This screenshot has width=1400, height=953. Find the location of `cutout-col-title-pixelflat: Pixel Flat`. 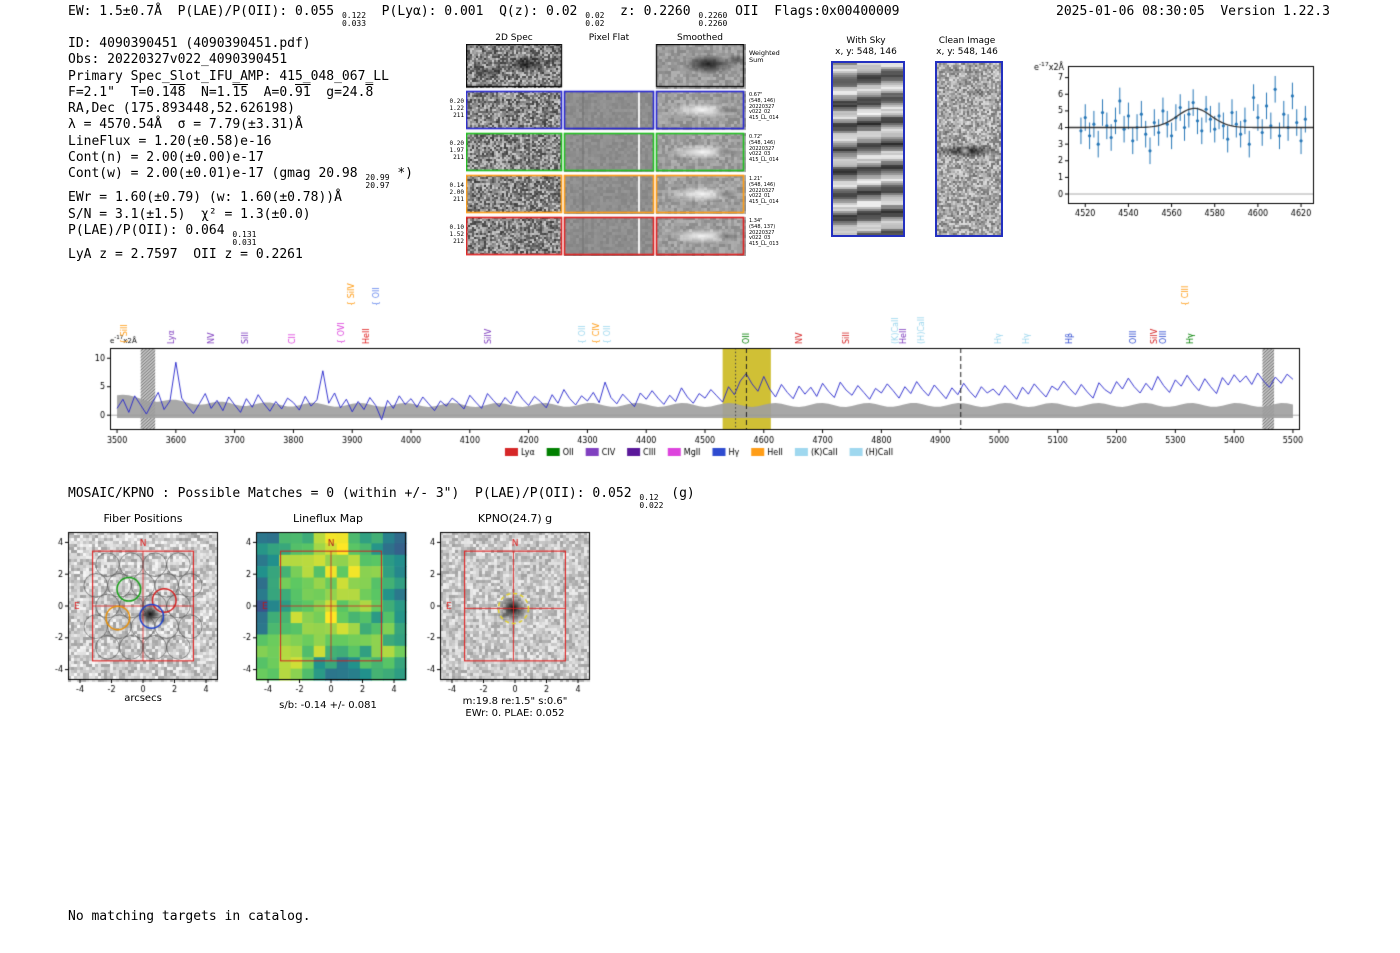

cutout-col-title-pixelflat: Pixel Flat is located at coordinates (609, 38).